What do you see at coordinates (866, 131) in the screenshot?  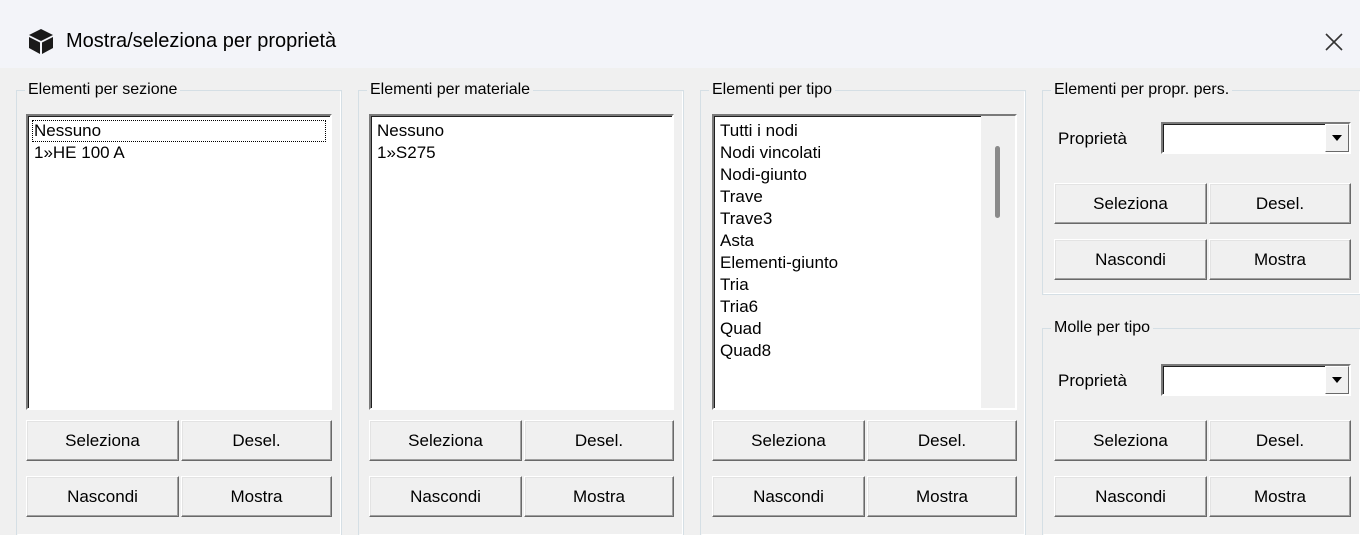 I see `list-item: Tutti i nodi` at bounding box center [866, 131].